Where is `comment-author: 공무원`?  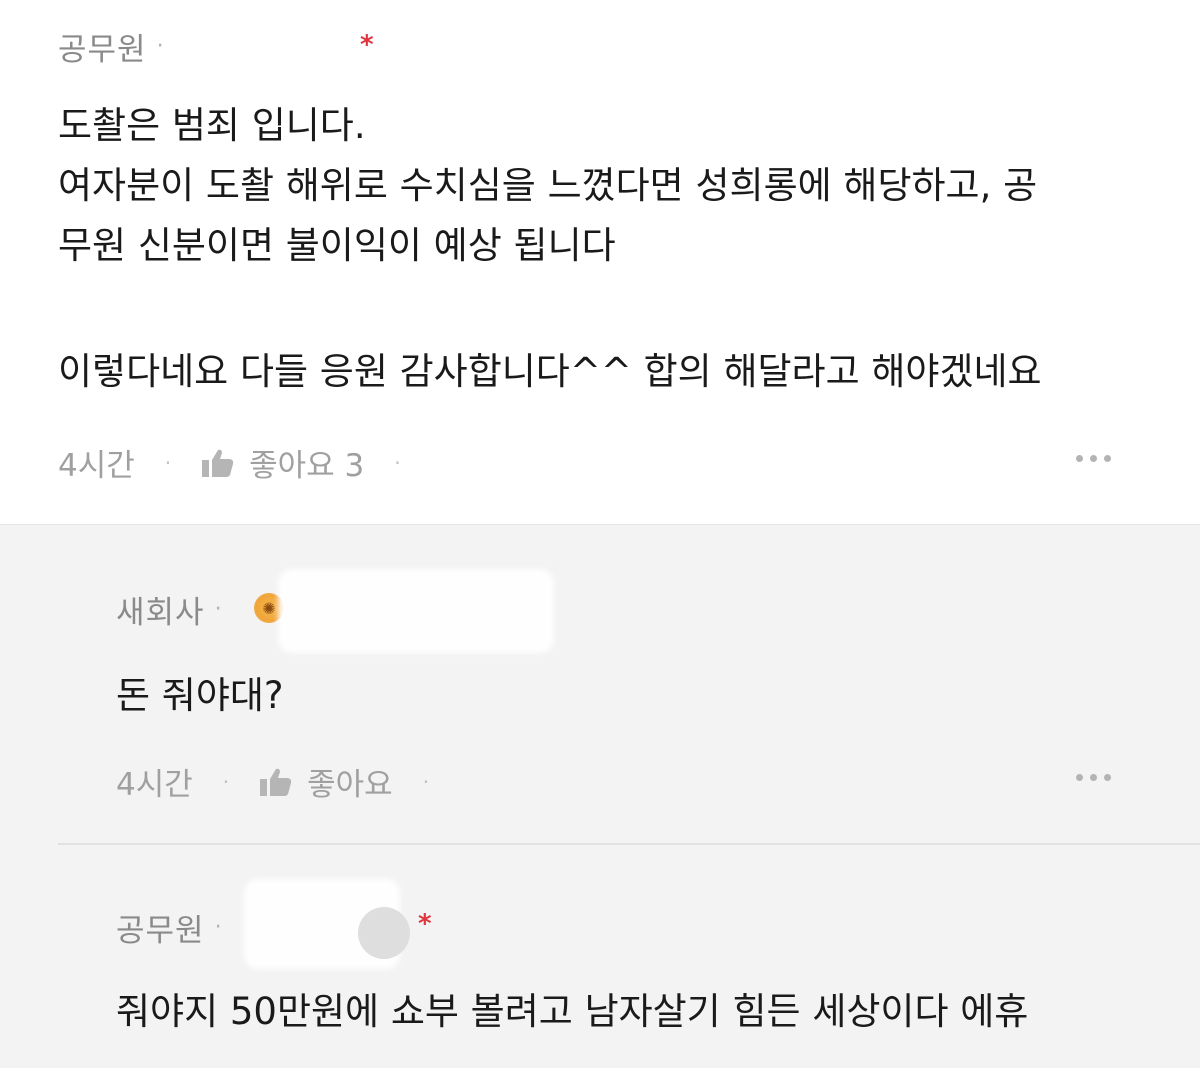
comment-author: 공무원 is located at coordinates (102, 46).